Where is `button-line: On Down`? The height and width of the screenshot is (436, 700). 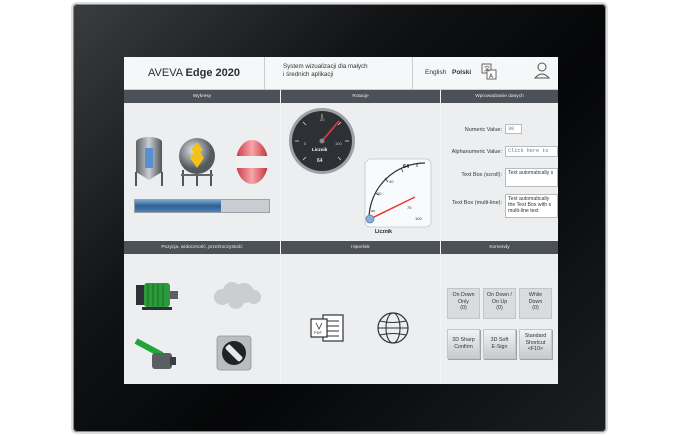
button-line: On Down is located at coordinates (463, 295).